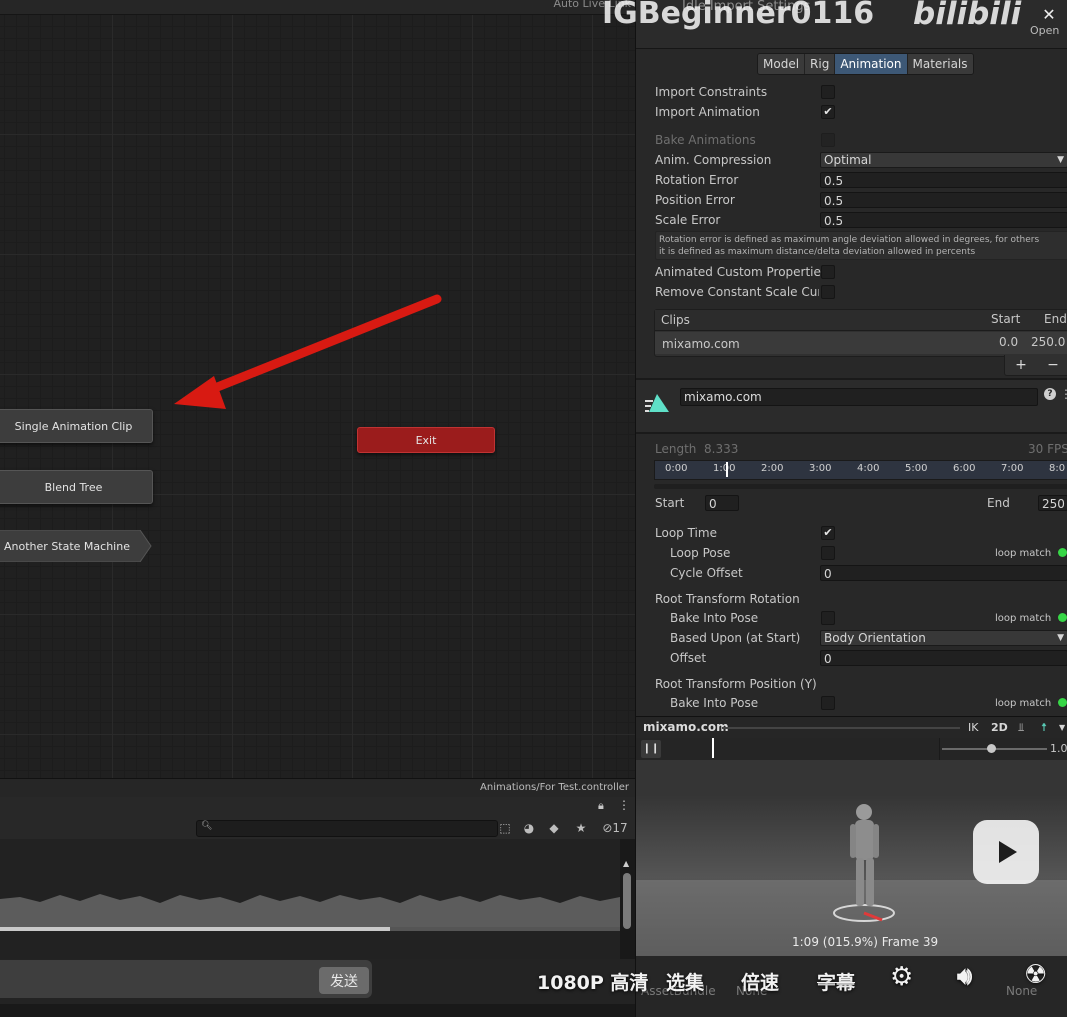 Image resolution: width=1067 pixels, height=1017 pixels. What do you see at coordinates (964, 976) in the screenshot?
I see `volume-icon: 🔊︎` at bounding box center [964, 976].